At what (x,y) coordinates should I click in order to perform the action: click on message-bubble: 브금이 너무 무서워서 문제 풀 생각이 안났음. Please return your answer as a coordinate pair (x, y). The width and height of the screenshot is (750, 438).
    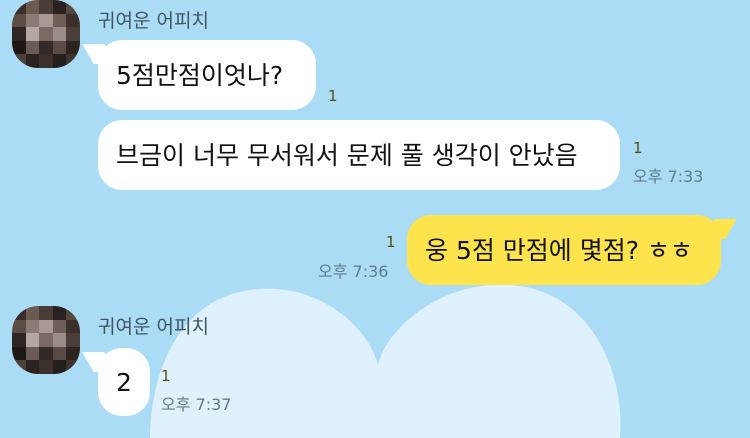
    Looking at the image, I should click on (359, 155).